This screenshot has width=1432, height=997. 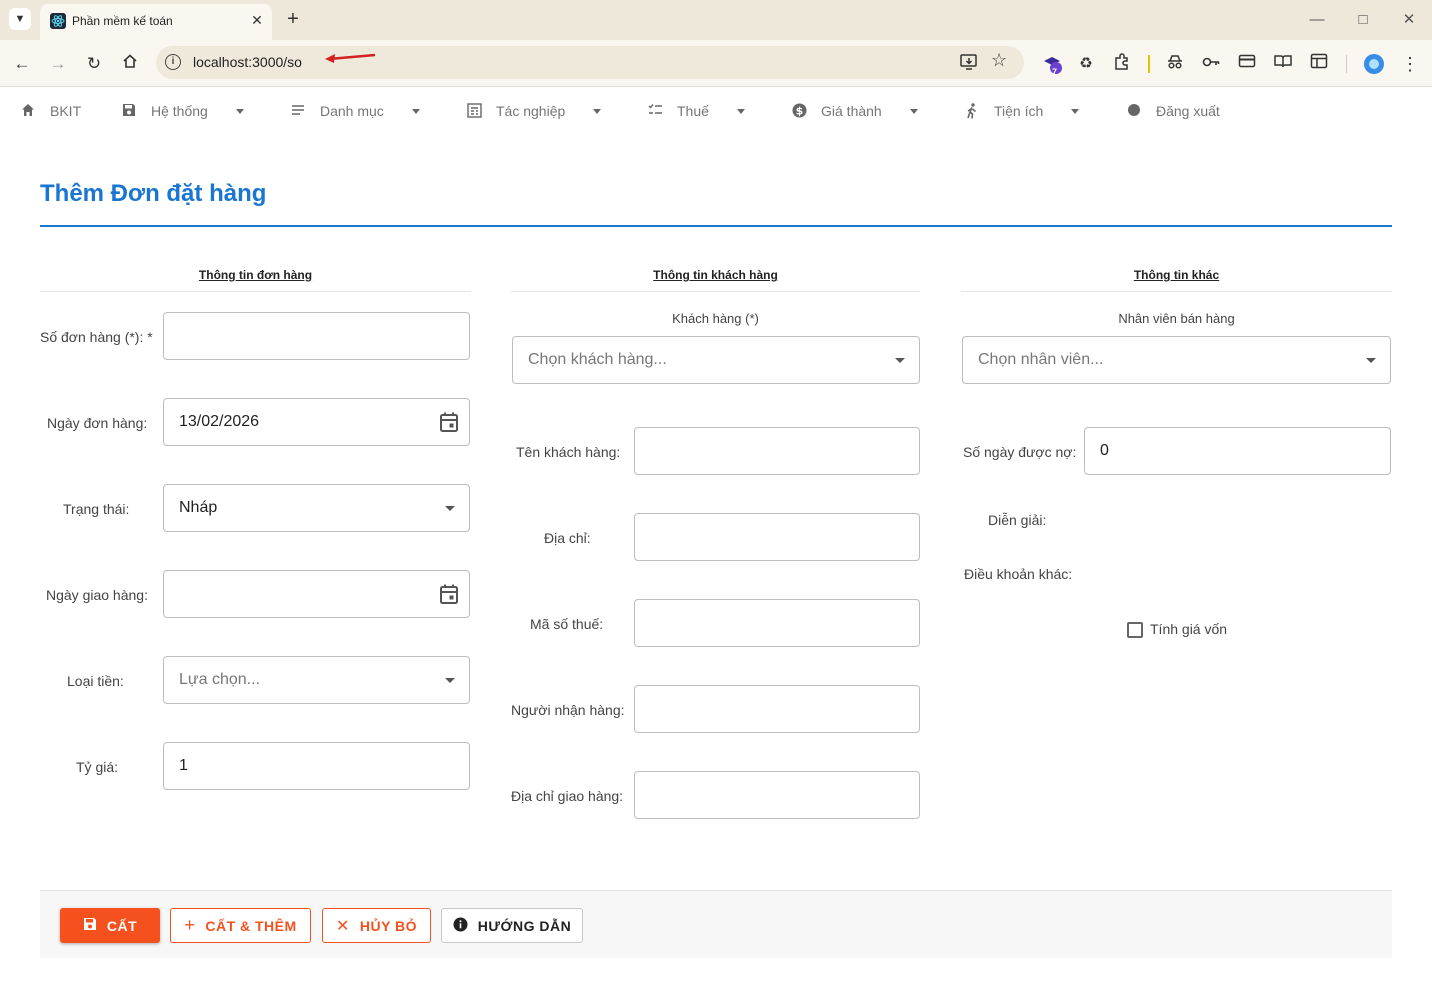 I want to click on new-tab-icon: +, so click(x=293, y=19).